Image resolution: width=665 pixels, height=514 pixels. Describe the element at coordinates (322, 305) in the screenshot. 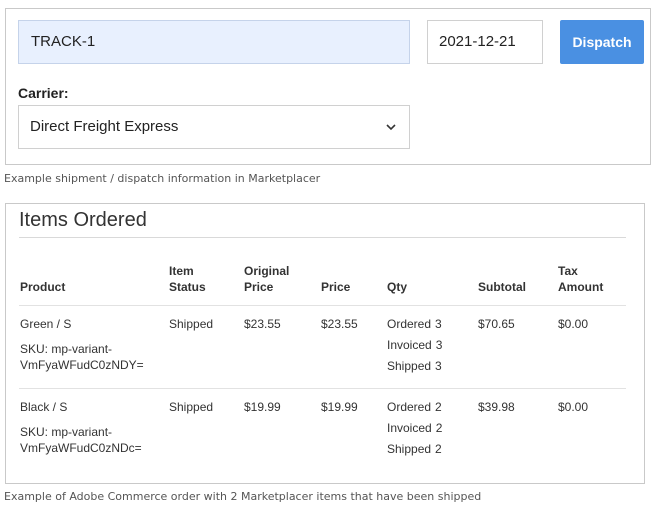

I see `header-divider` at that location.